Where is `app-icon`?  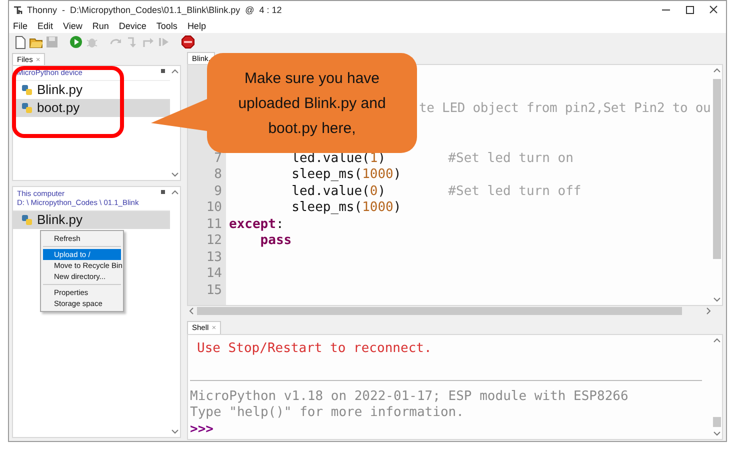 app-icon is located at coordinates (18, 10).